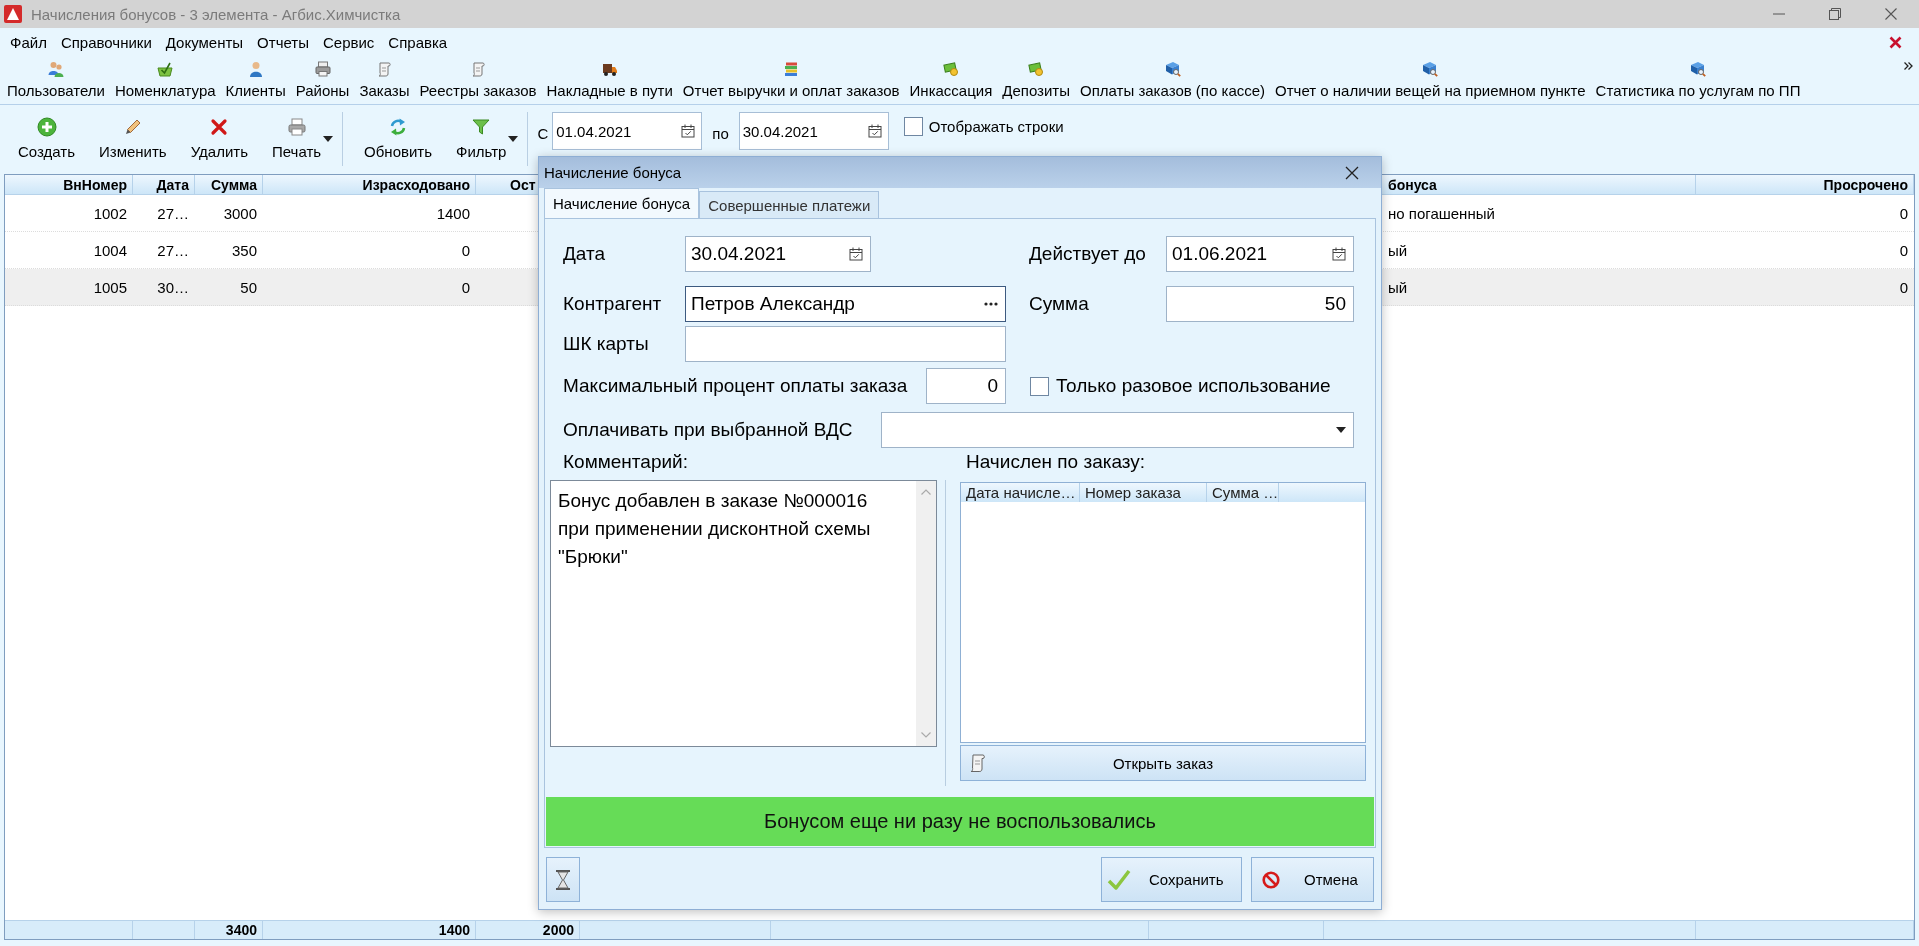  What do you see at coordinates (612, 303) in the screenshot?
I see `field-label: Контрагент` at bounding box center [612, 303].